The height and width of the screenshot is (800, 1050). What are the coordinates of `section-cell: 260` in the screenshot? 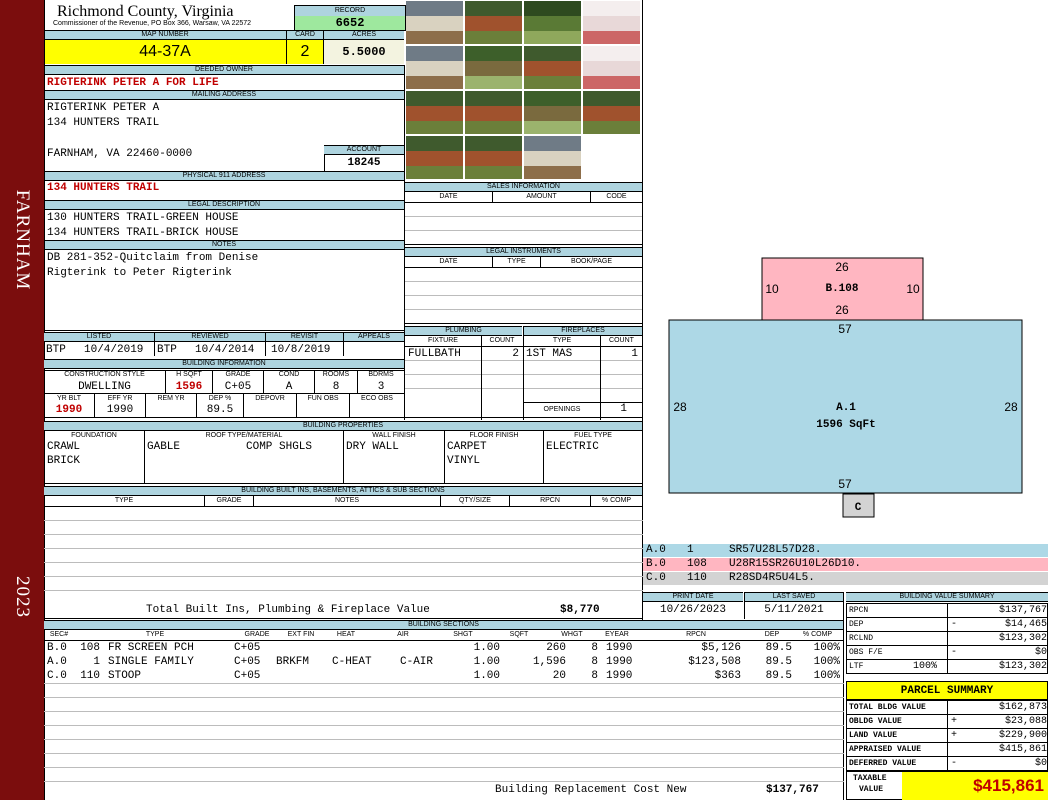 It's located at (556, 648).